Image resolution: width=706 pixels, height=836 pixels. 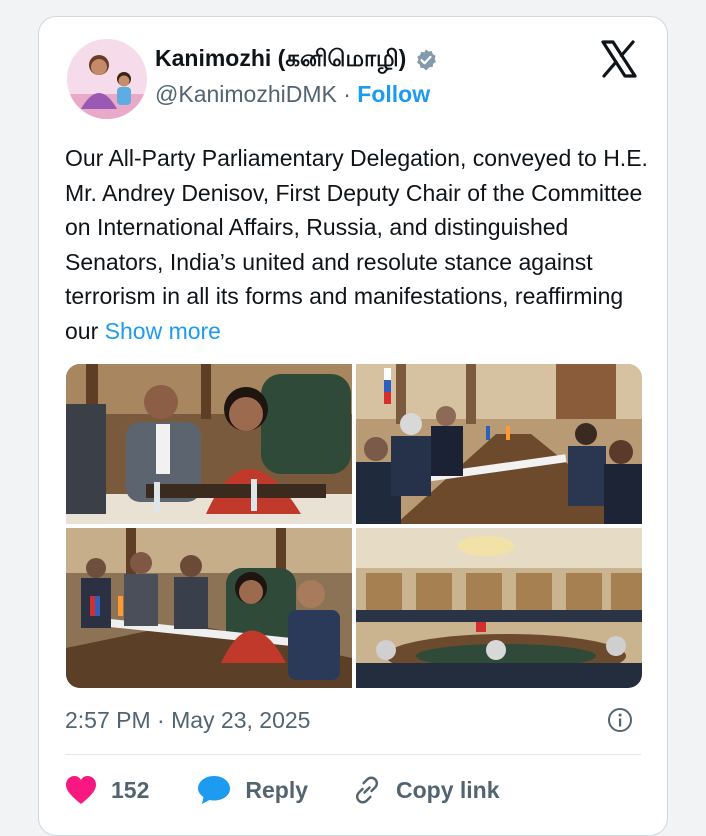 What do you see at coordinates (187, 720) in the screenshot?
I see `timestamp: 2:57 PM · May 23, 2025` at bounding box center [187, 720].